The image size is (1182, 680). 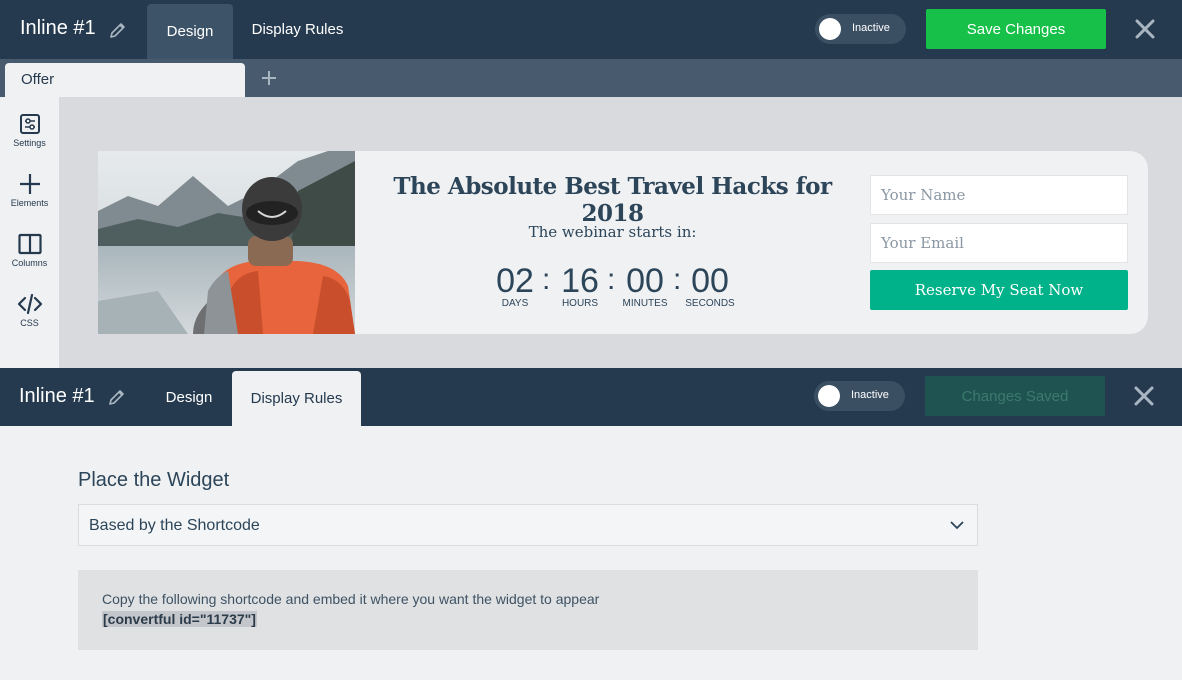 I want to click on placement-select: Based by the Shortcode, so click(x=528, y=525).